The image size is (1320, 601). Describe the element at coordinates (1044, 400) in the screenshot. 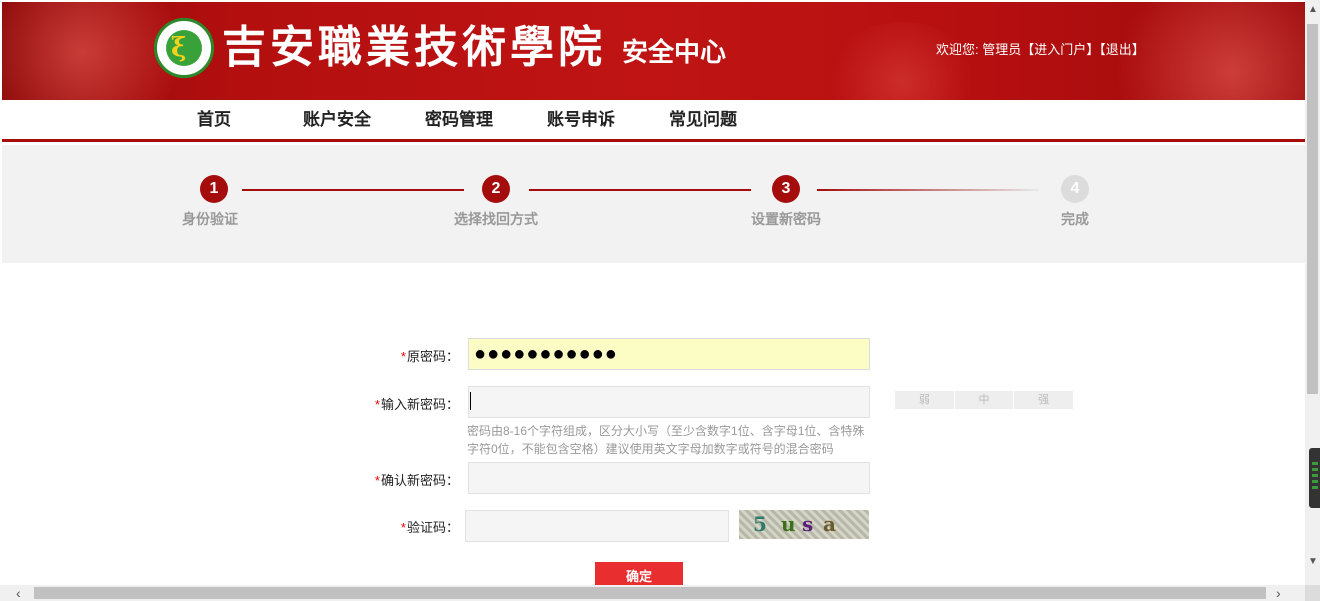

I see `strength-strong: 强` at that location.